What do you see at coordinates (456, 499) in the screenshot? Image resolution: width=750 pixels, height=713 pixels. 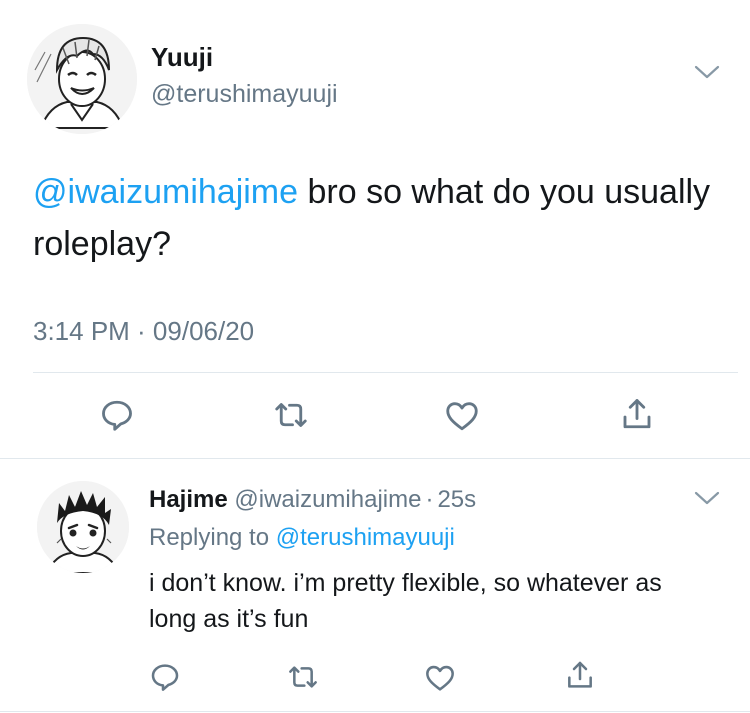 I see `time-ago: 25s` at bounding box center [456, 499].